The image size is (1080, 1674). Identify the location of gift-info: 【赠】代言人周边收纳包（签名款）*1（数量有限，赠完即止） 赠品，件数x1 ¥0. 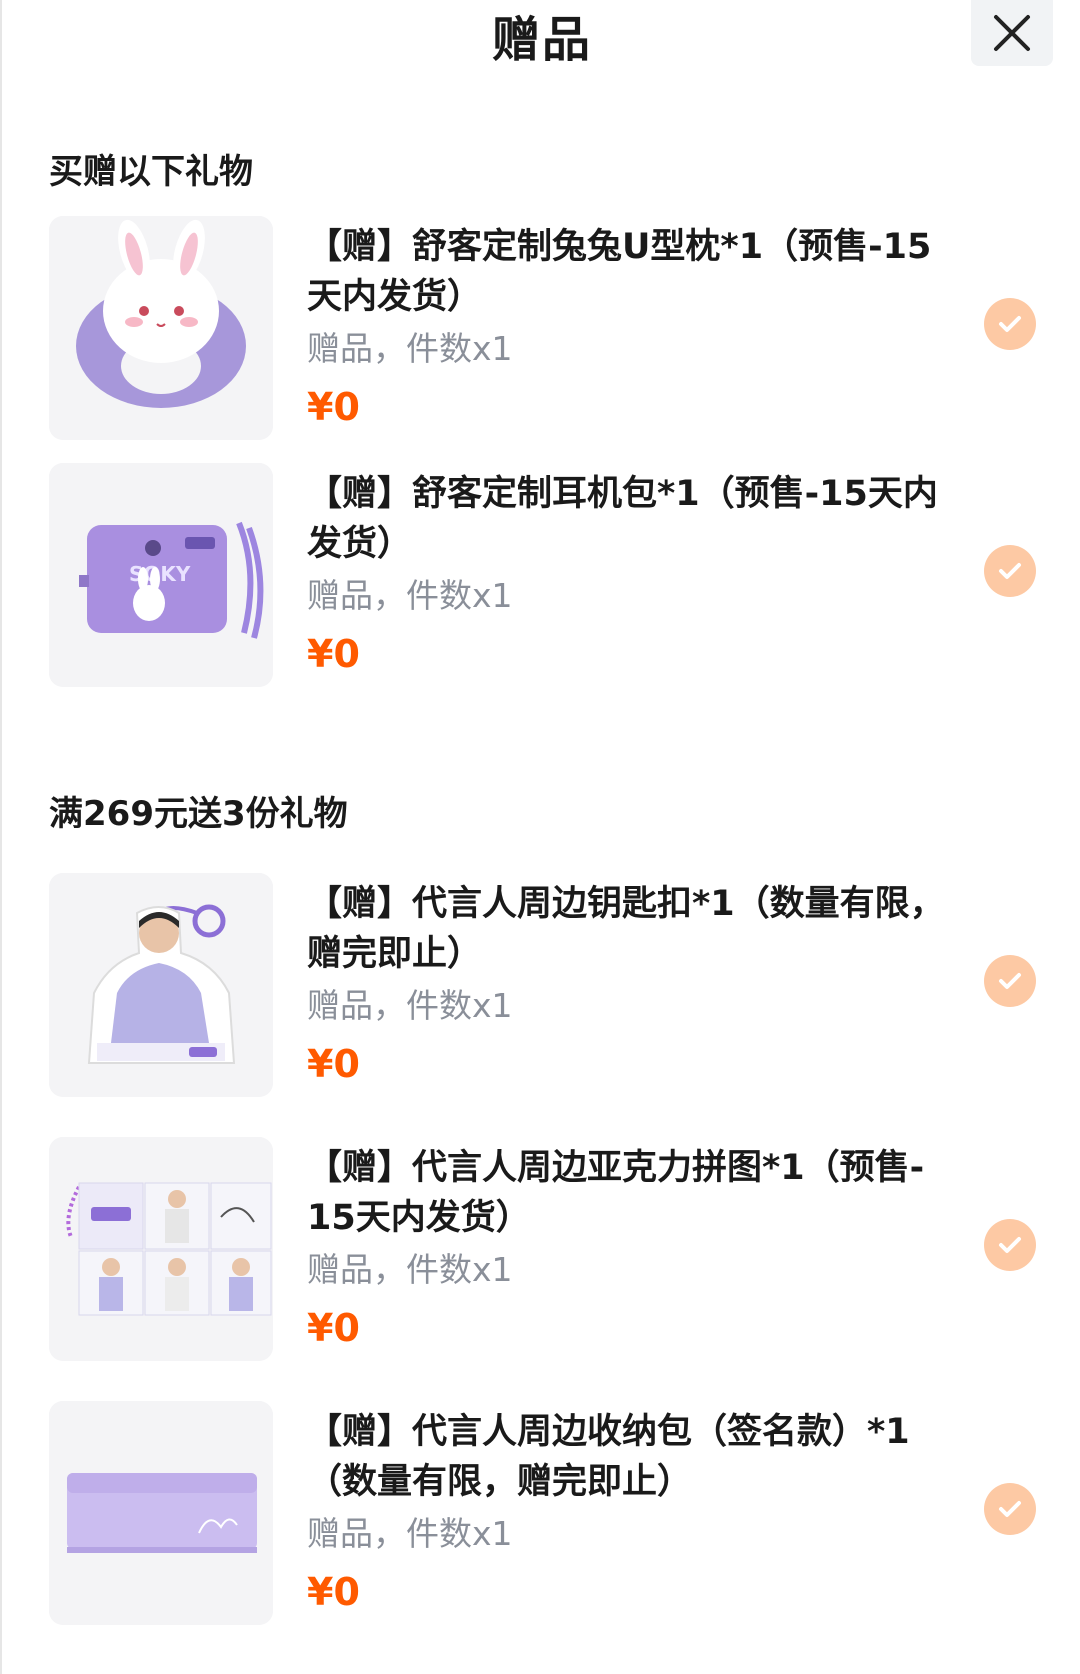
(627, 1515).